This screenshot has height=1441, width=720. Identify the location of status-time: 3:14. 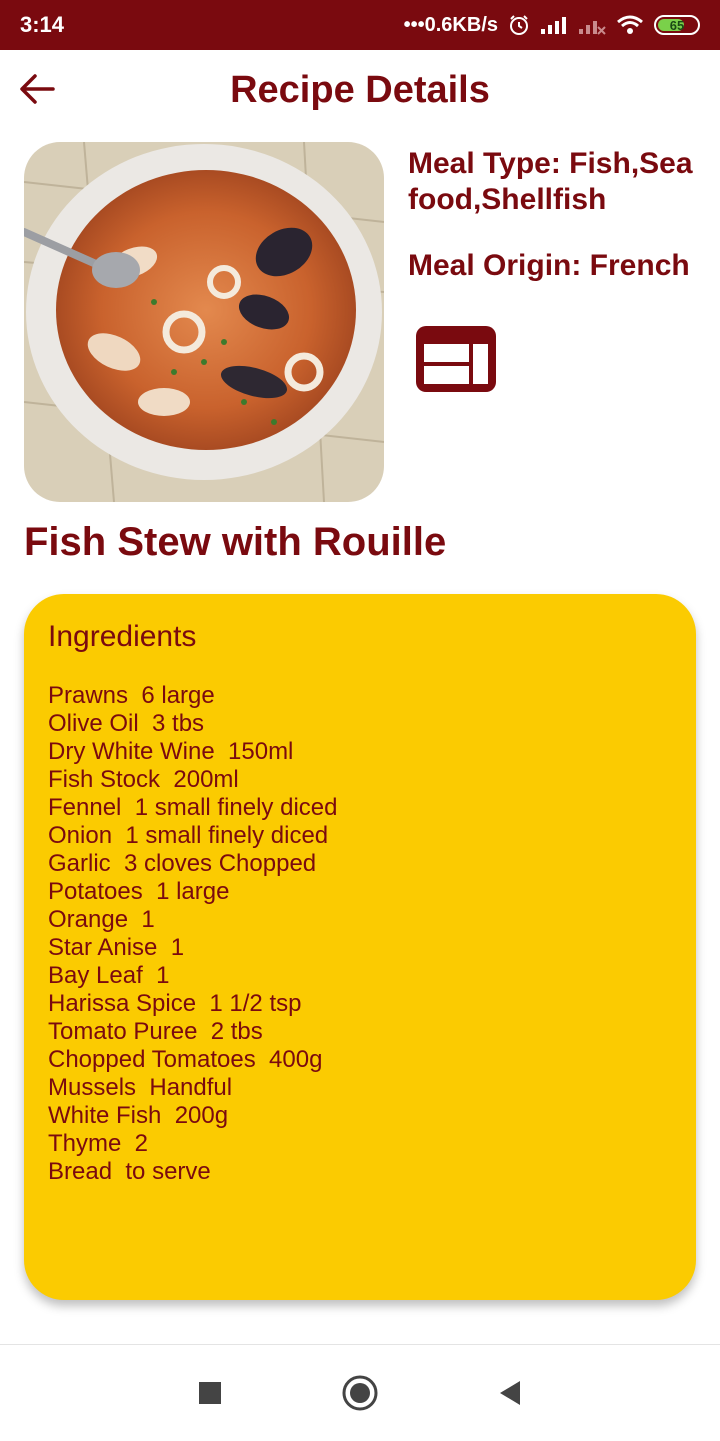
(42, 24).